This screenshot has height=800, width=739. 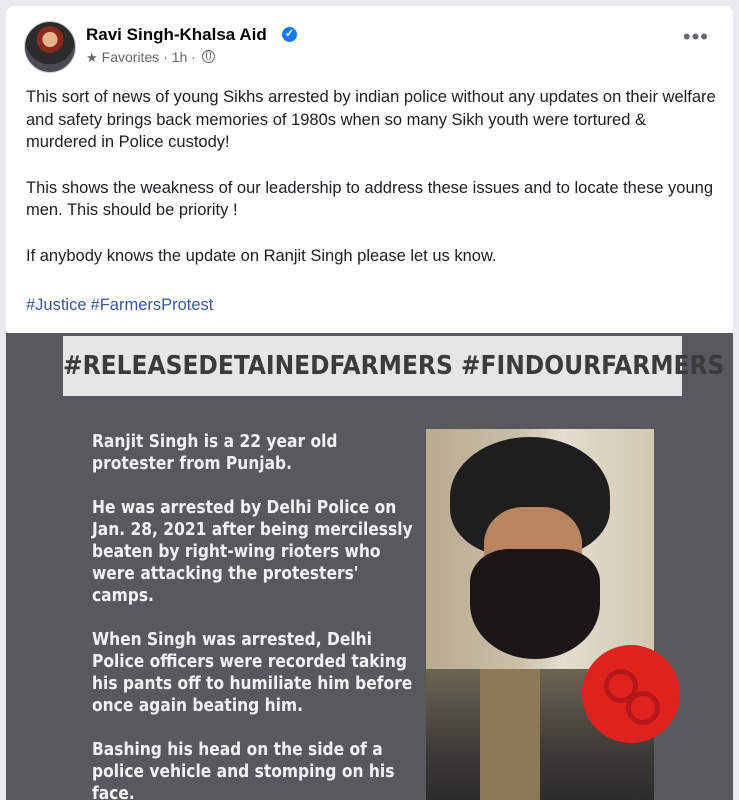 What do you see at coordinates (696, 37) in the screenshot?
I see `more-icon: •••` at bounding box center [696, 37].